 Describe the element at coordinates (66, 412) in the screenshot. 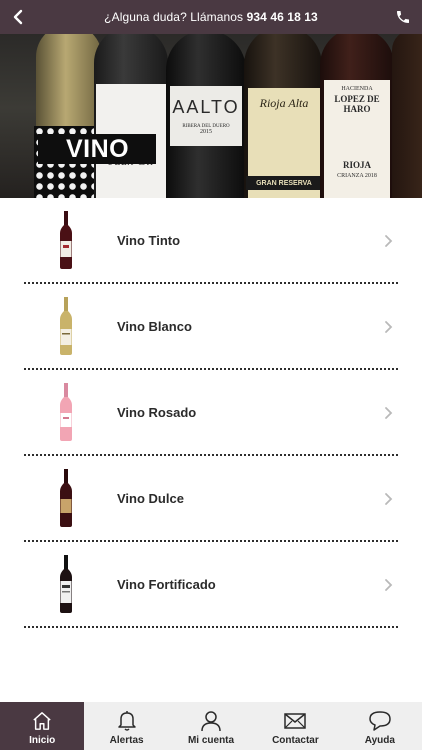

I see `bottle-thumb-rosado` at that location.